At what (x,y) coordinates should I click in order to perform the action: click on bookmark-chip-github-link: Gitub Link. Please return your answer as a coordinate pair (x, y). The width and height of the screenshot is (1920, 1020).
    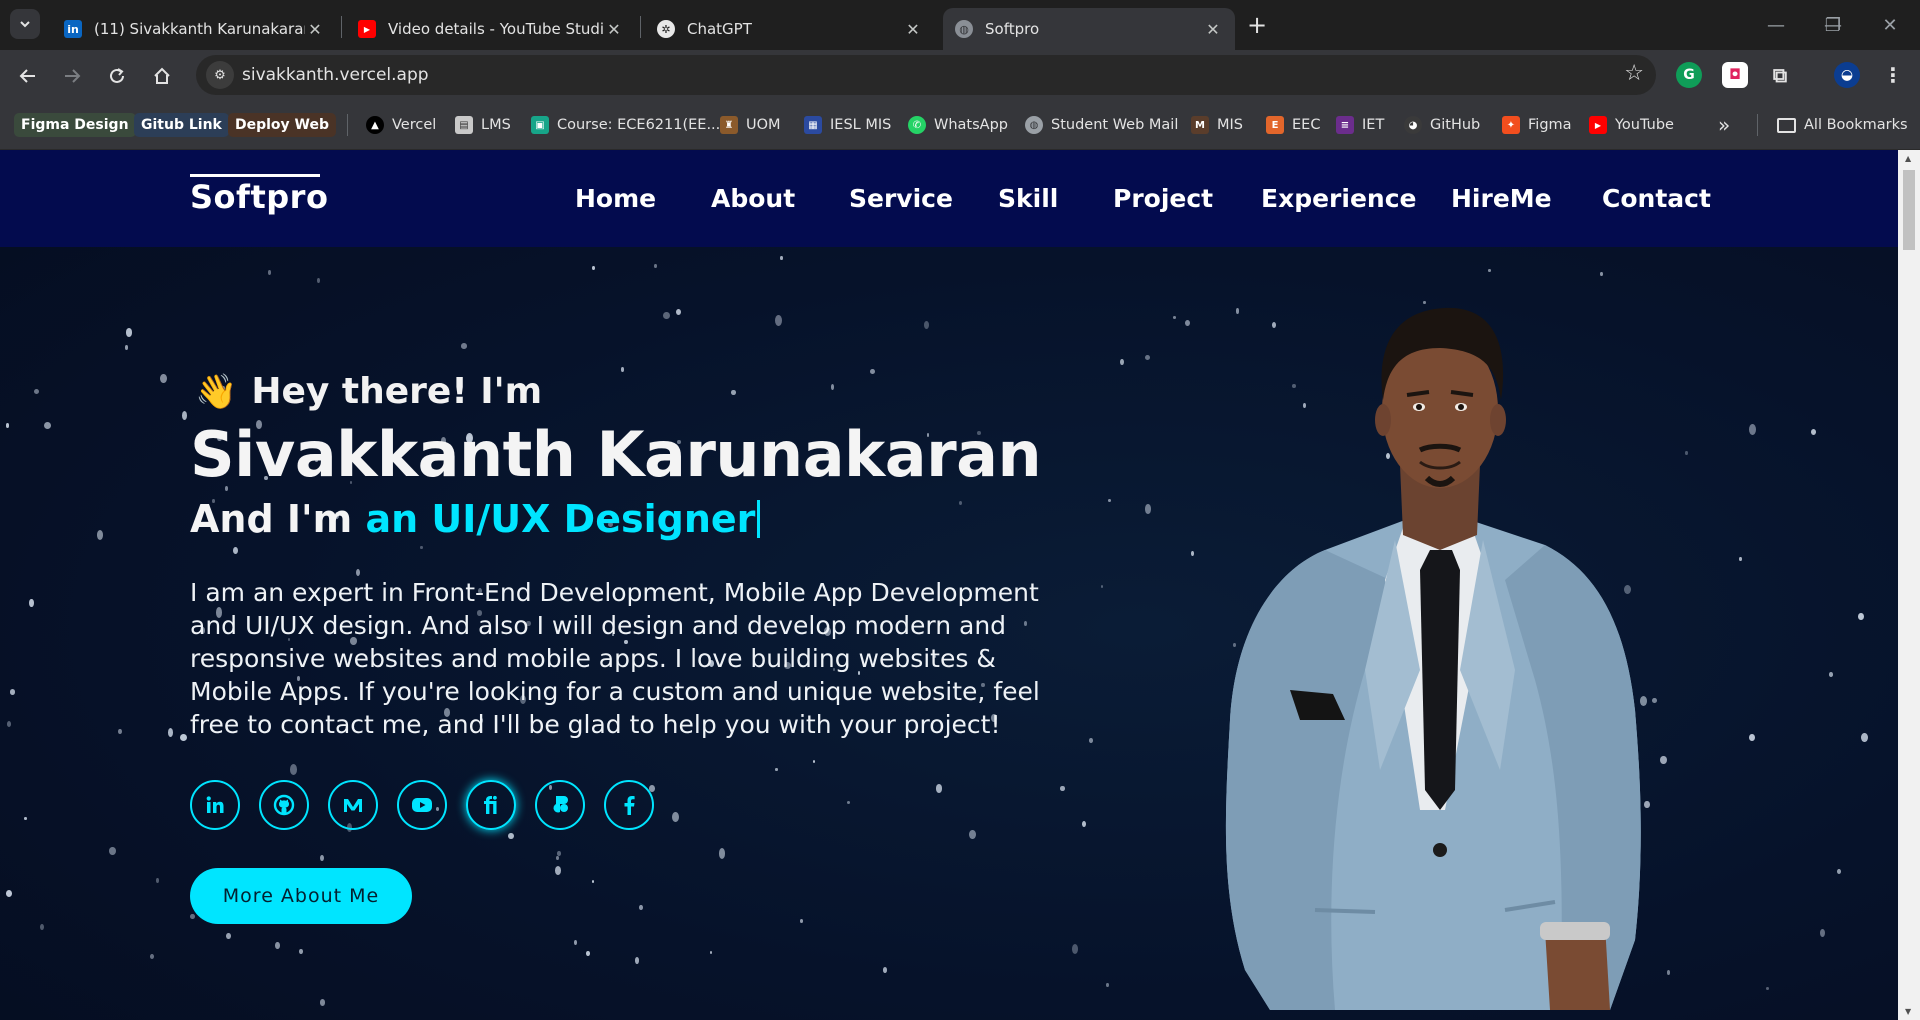
    Looking at the image, I should click on (181, 125).